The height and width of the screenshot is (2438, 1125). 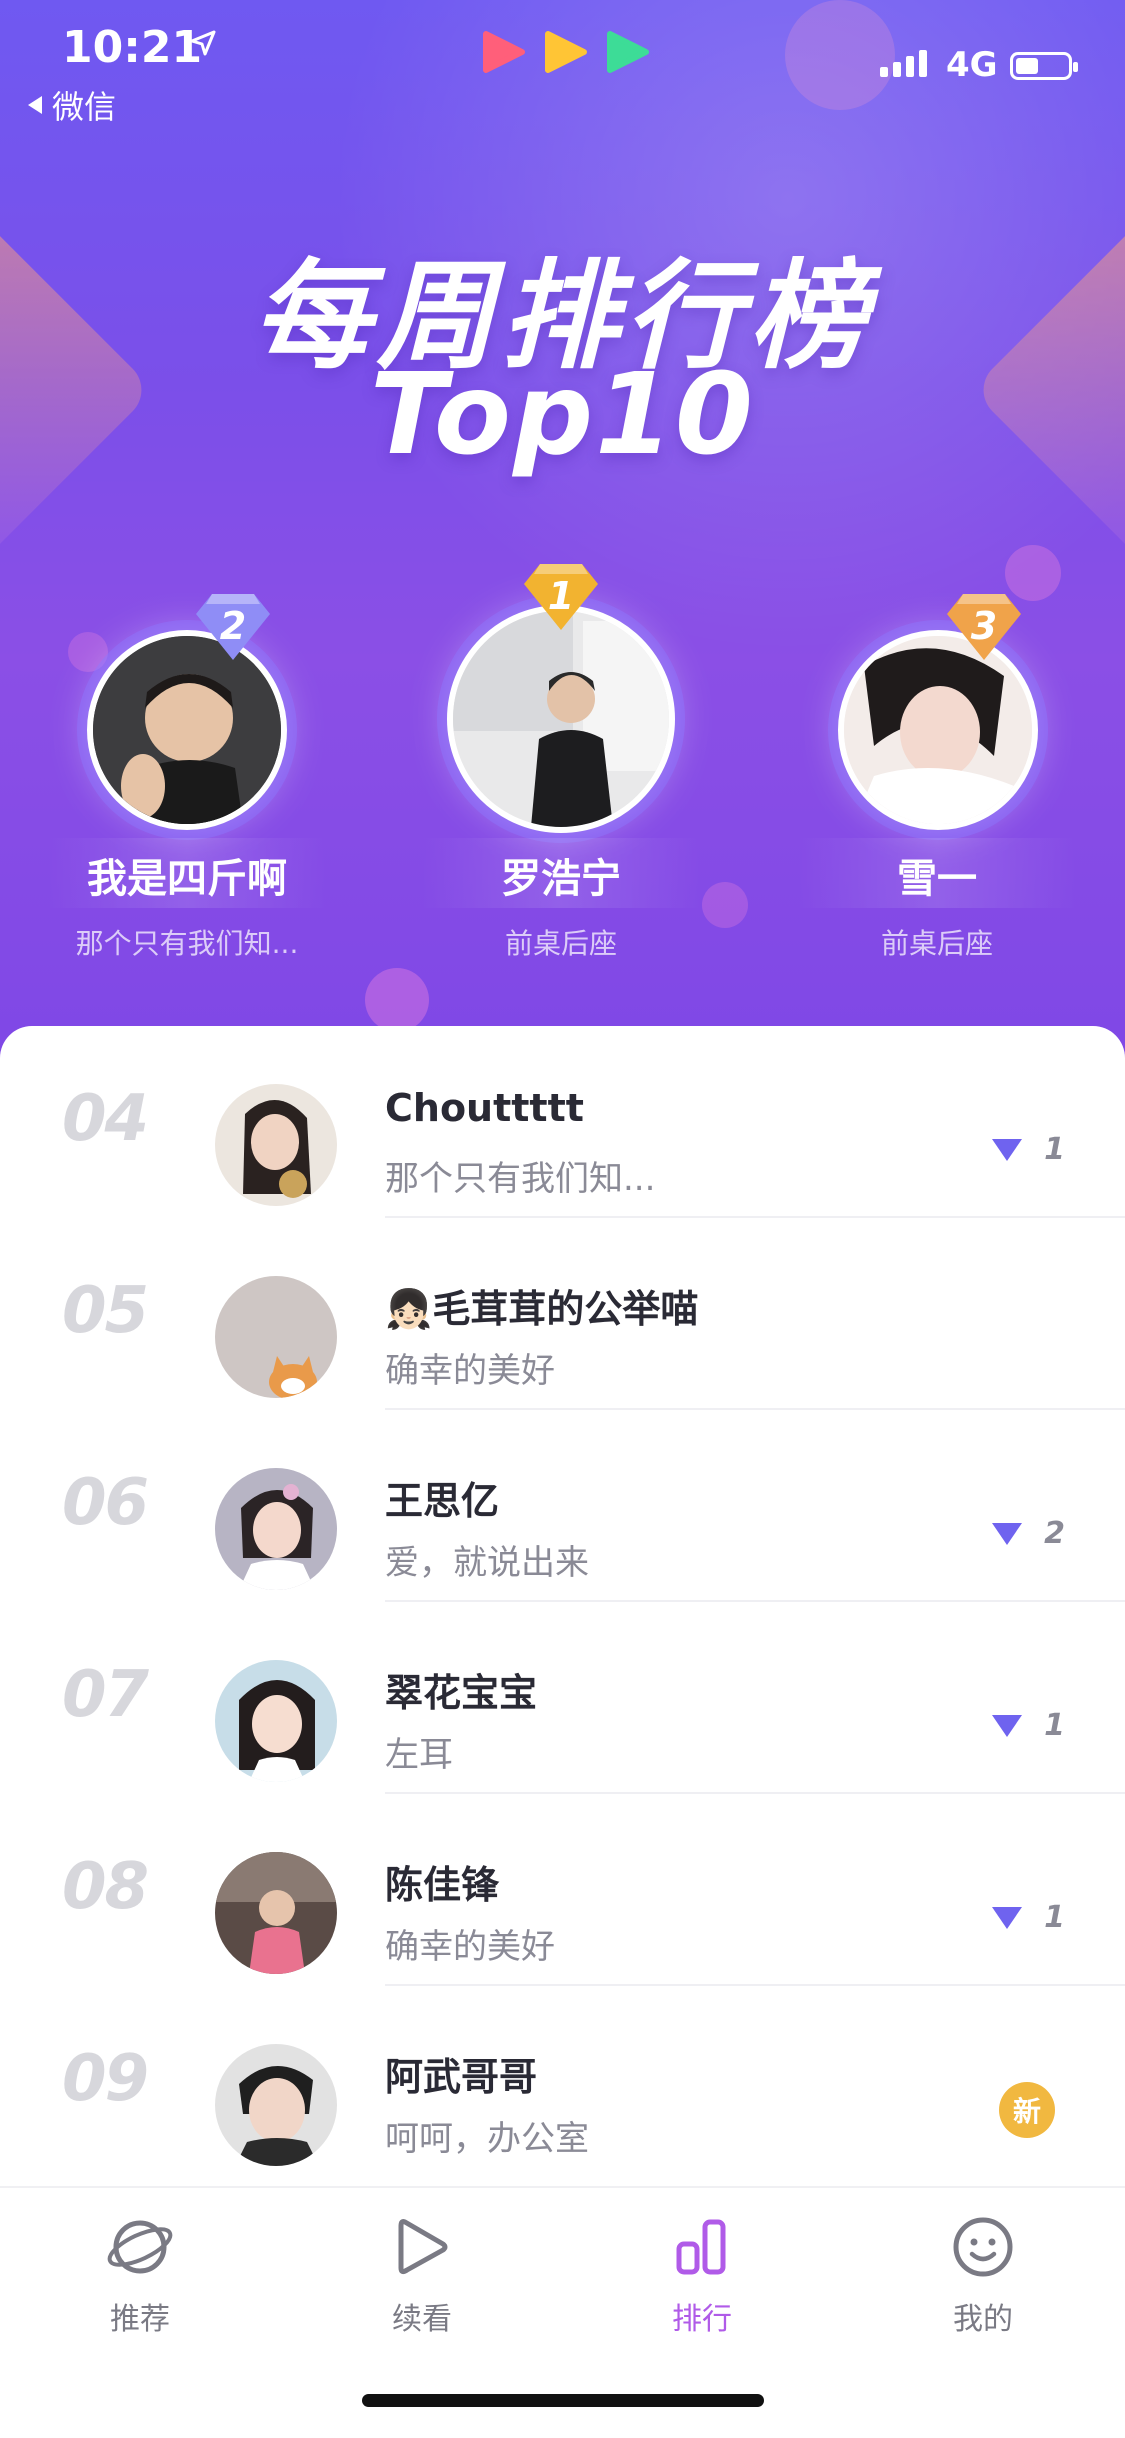 What do you see at coordinates (487, 1563) in the screenshot?
I see `item-subtitle: 爱，就说出来` at bounding box center [487, 1563].